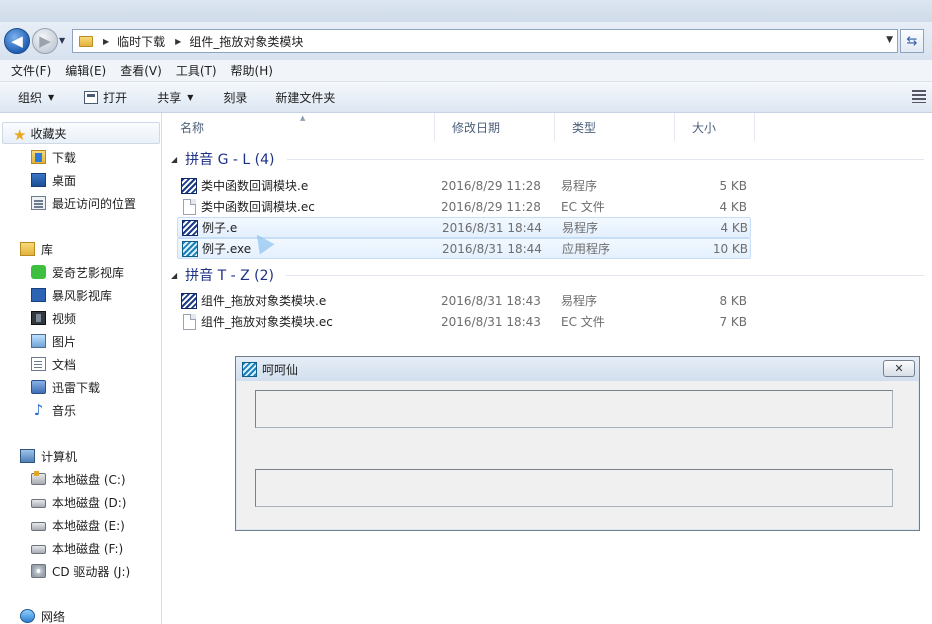  I want to click on file-name: 组件_拖放对象类模块.ec, so click(267, 322).